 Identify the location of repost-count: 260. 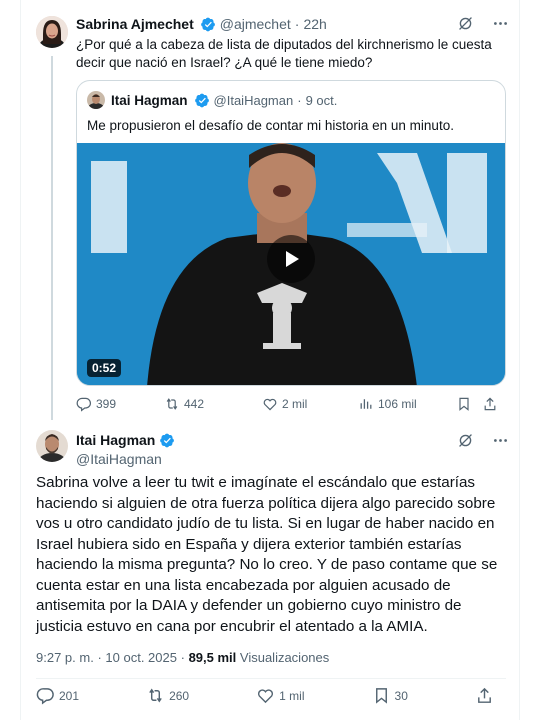
(179, 695).